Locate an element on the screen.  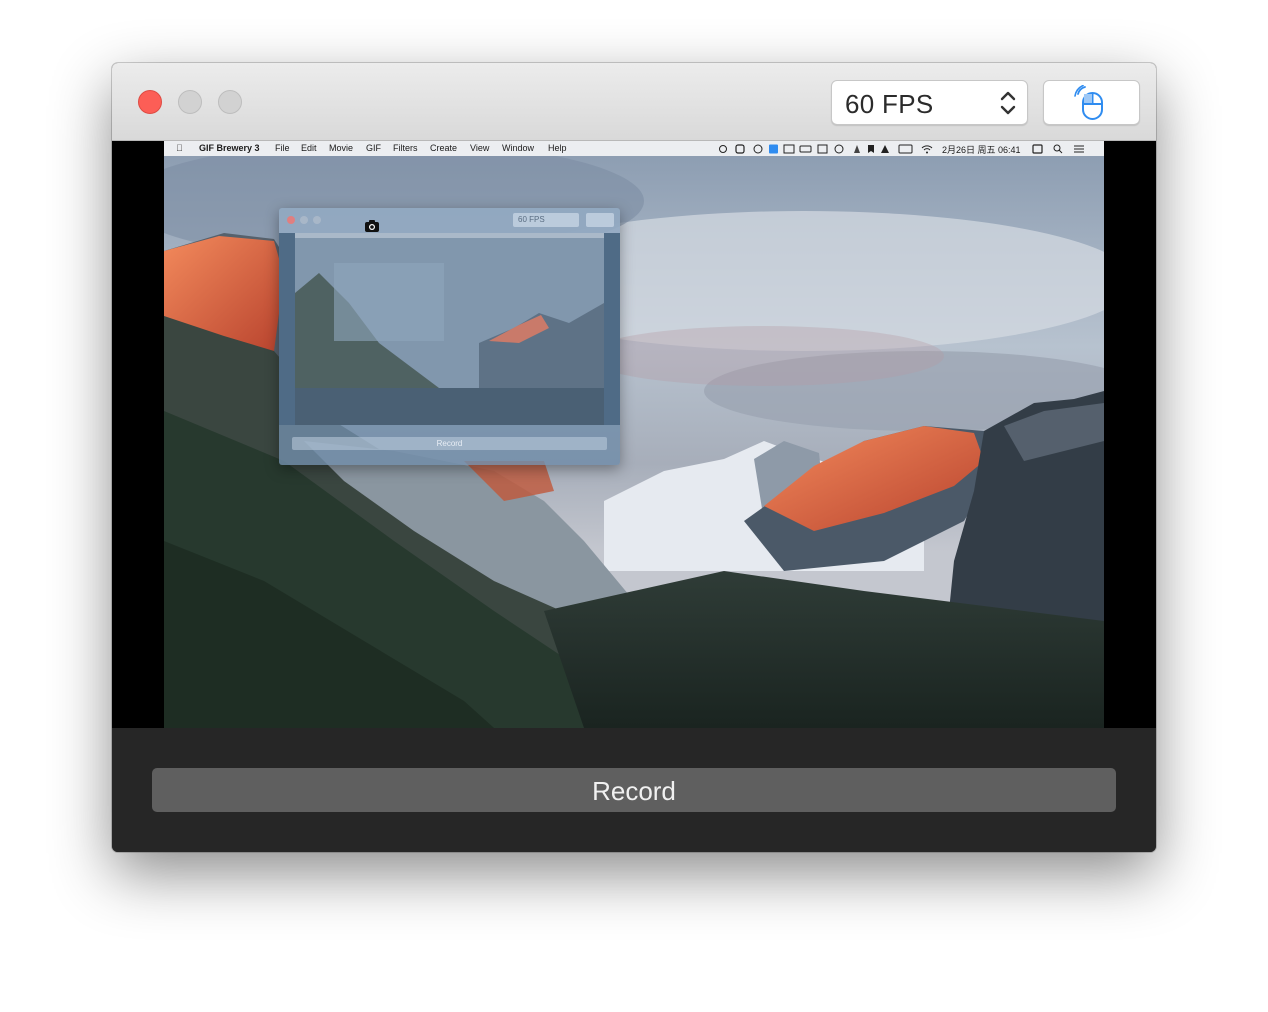
minimize-button is located at coordinates (190, 102).